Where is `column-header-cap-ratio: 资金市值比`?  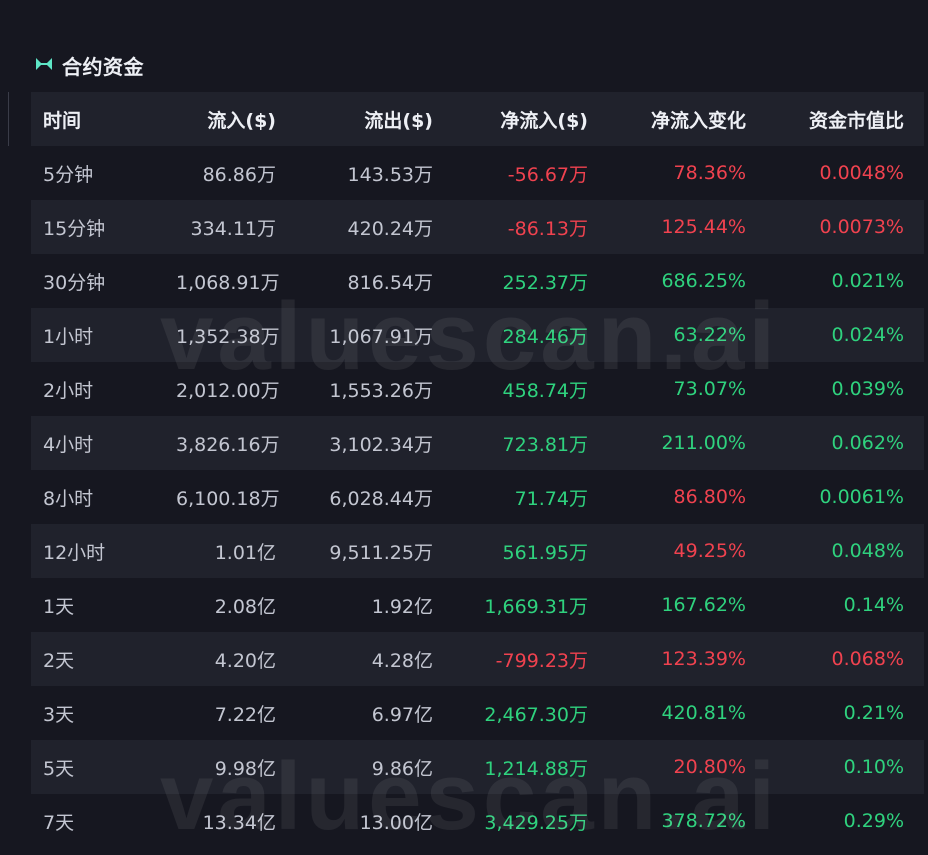
column-header-cap-ratio: 资金市值比 is located at coordinates (835, 119).